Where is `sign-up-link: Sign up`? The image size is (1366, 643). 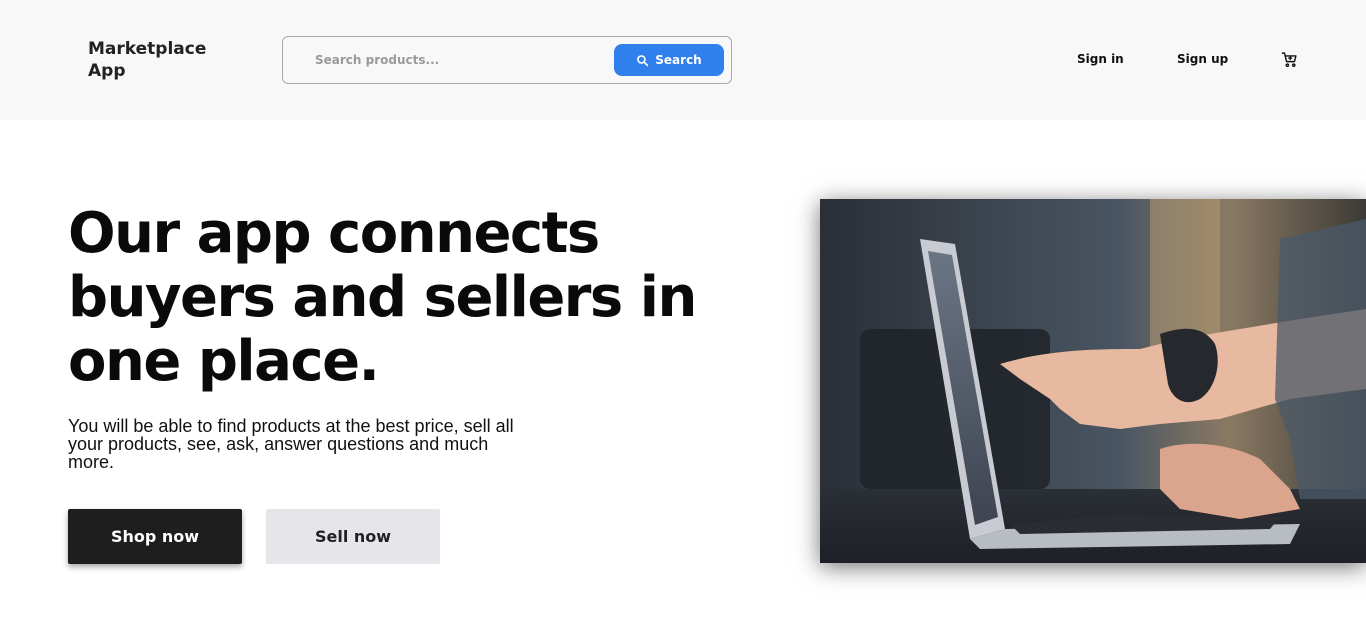 sign-up-link: Sign up is located at coordinates (1202, 59).